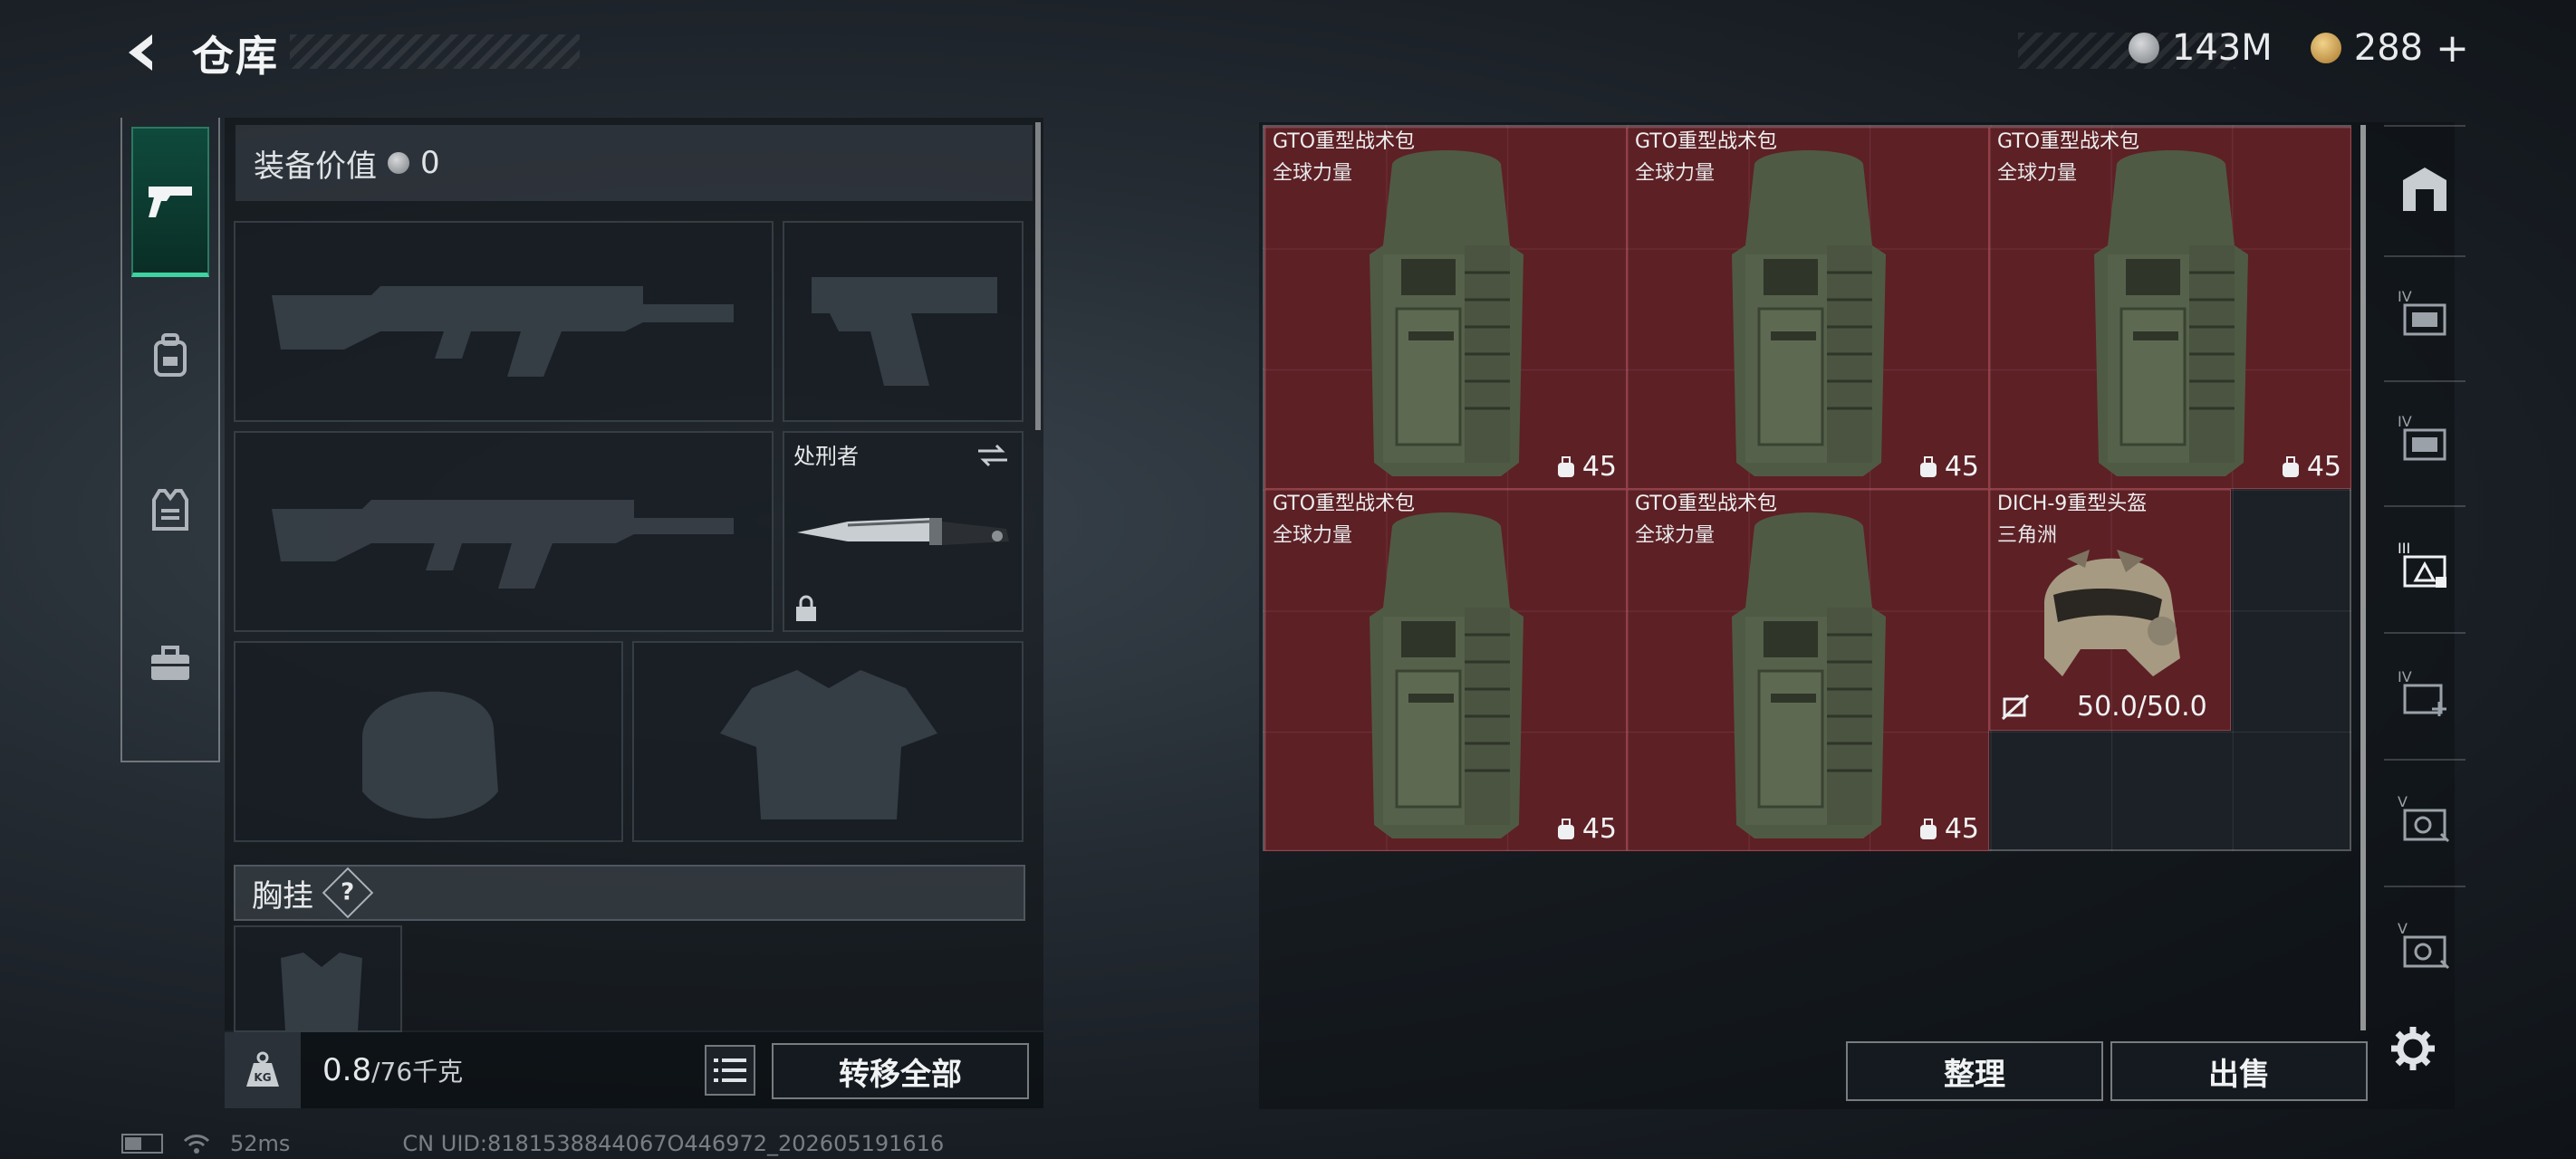  What do you see at coordinates (347, 1070) in the screenshot?
I see `weight-current: 0.8` at bounding box center [347, 1070].